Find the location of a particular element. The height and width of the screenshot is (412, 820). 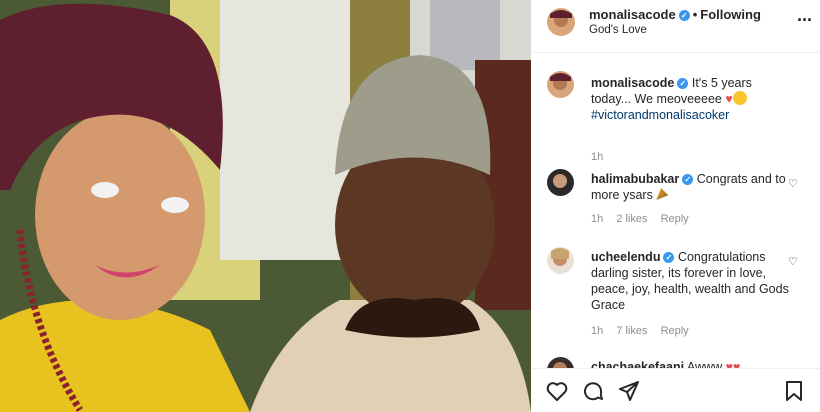

bookmark-icon is located at coordinates (794, 391).